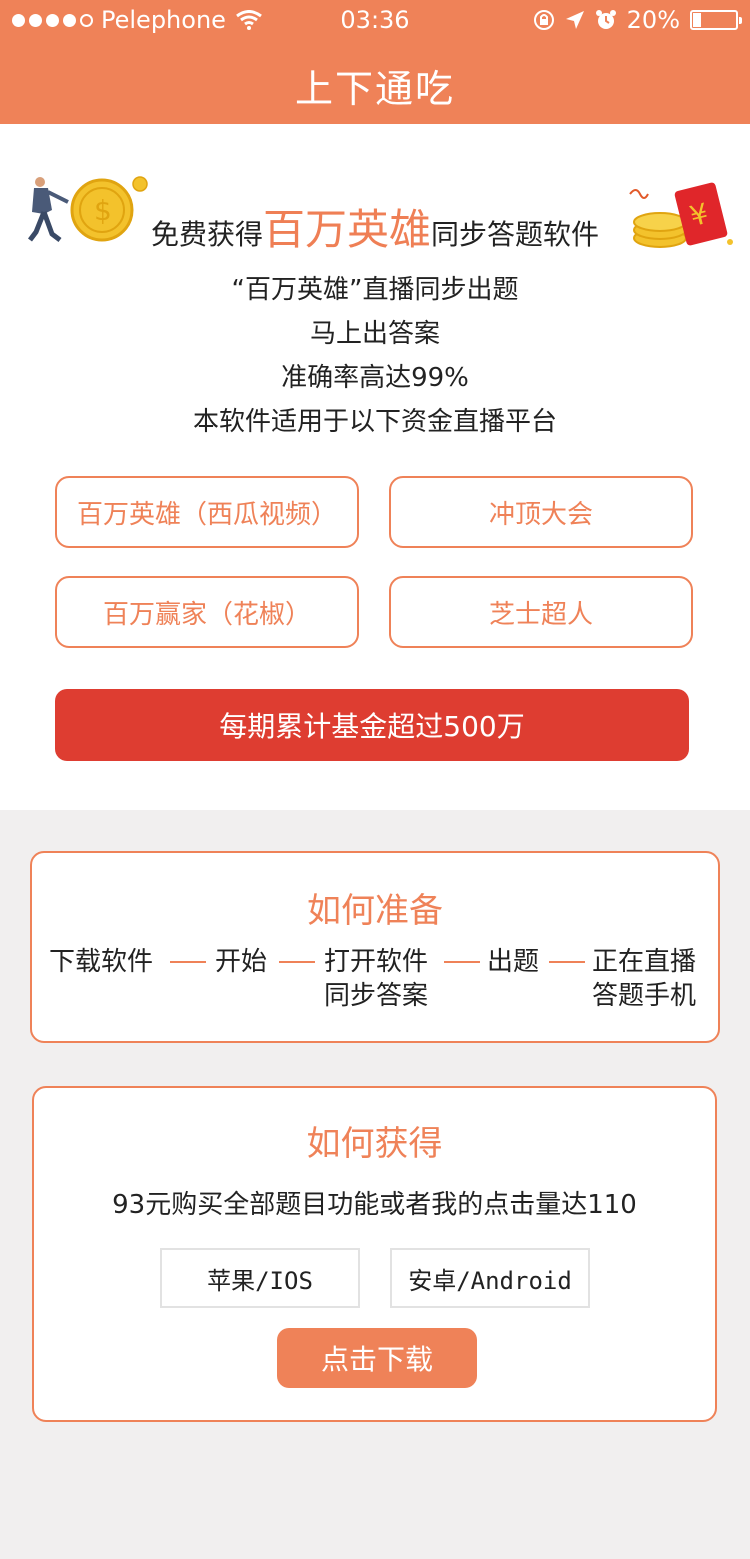 This screenshot has height=1559, width=750. What do you see at coordinates (376, 979) in the screenshot?
I see `step-open-sync: 打开软件 同步答案` at bounding box center [376, 979].